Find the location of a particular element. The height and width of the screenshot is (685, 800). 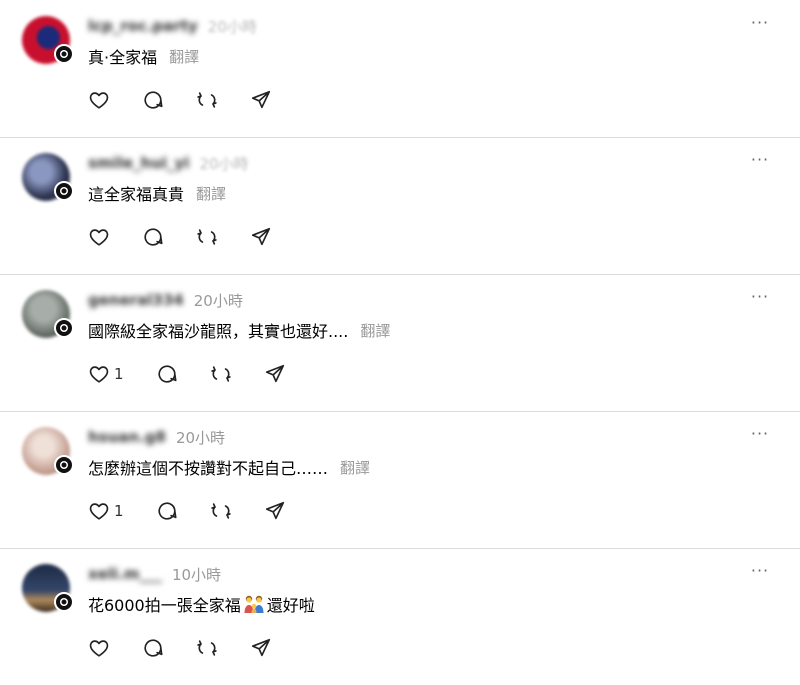

post-header: general334 20小時 is located at coordinates (165, 300).